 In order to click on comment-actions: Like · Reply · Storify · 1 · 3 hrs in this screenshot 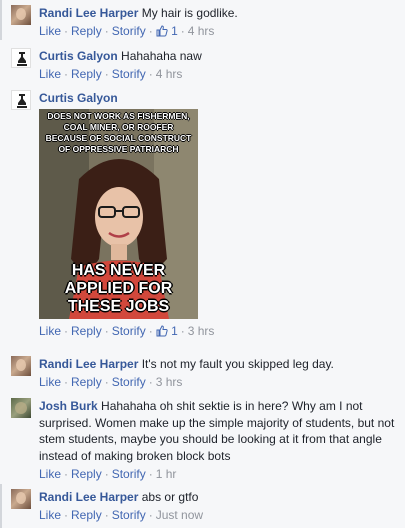, I will do `click(127, 331)`.